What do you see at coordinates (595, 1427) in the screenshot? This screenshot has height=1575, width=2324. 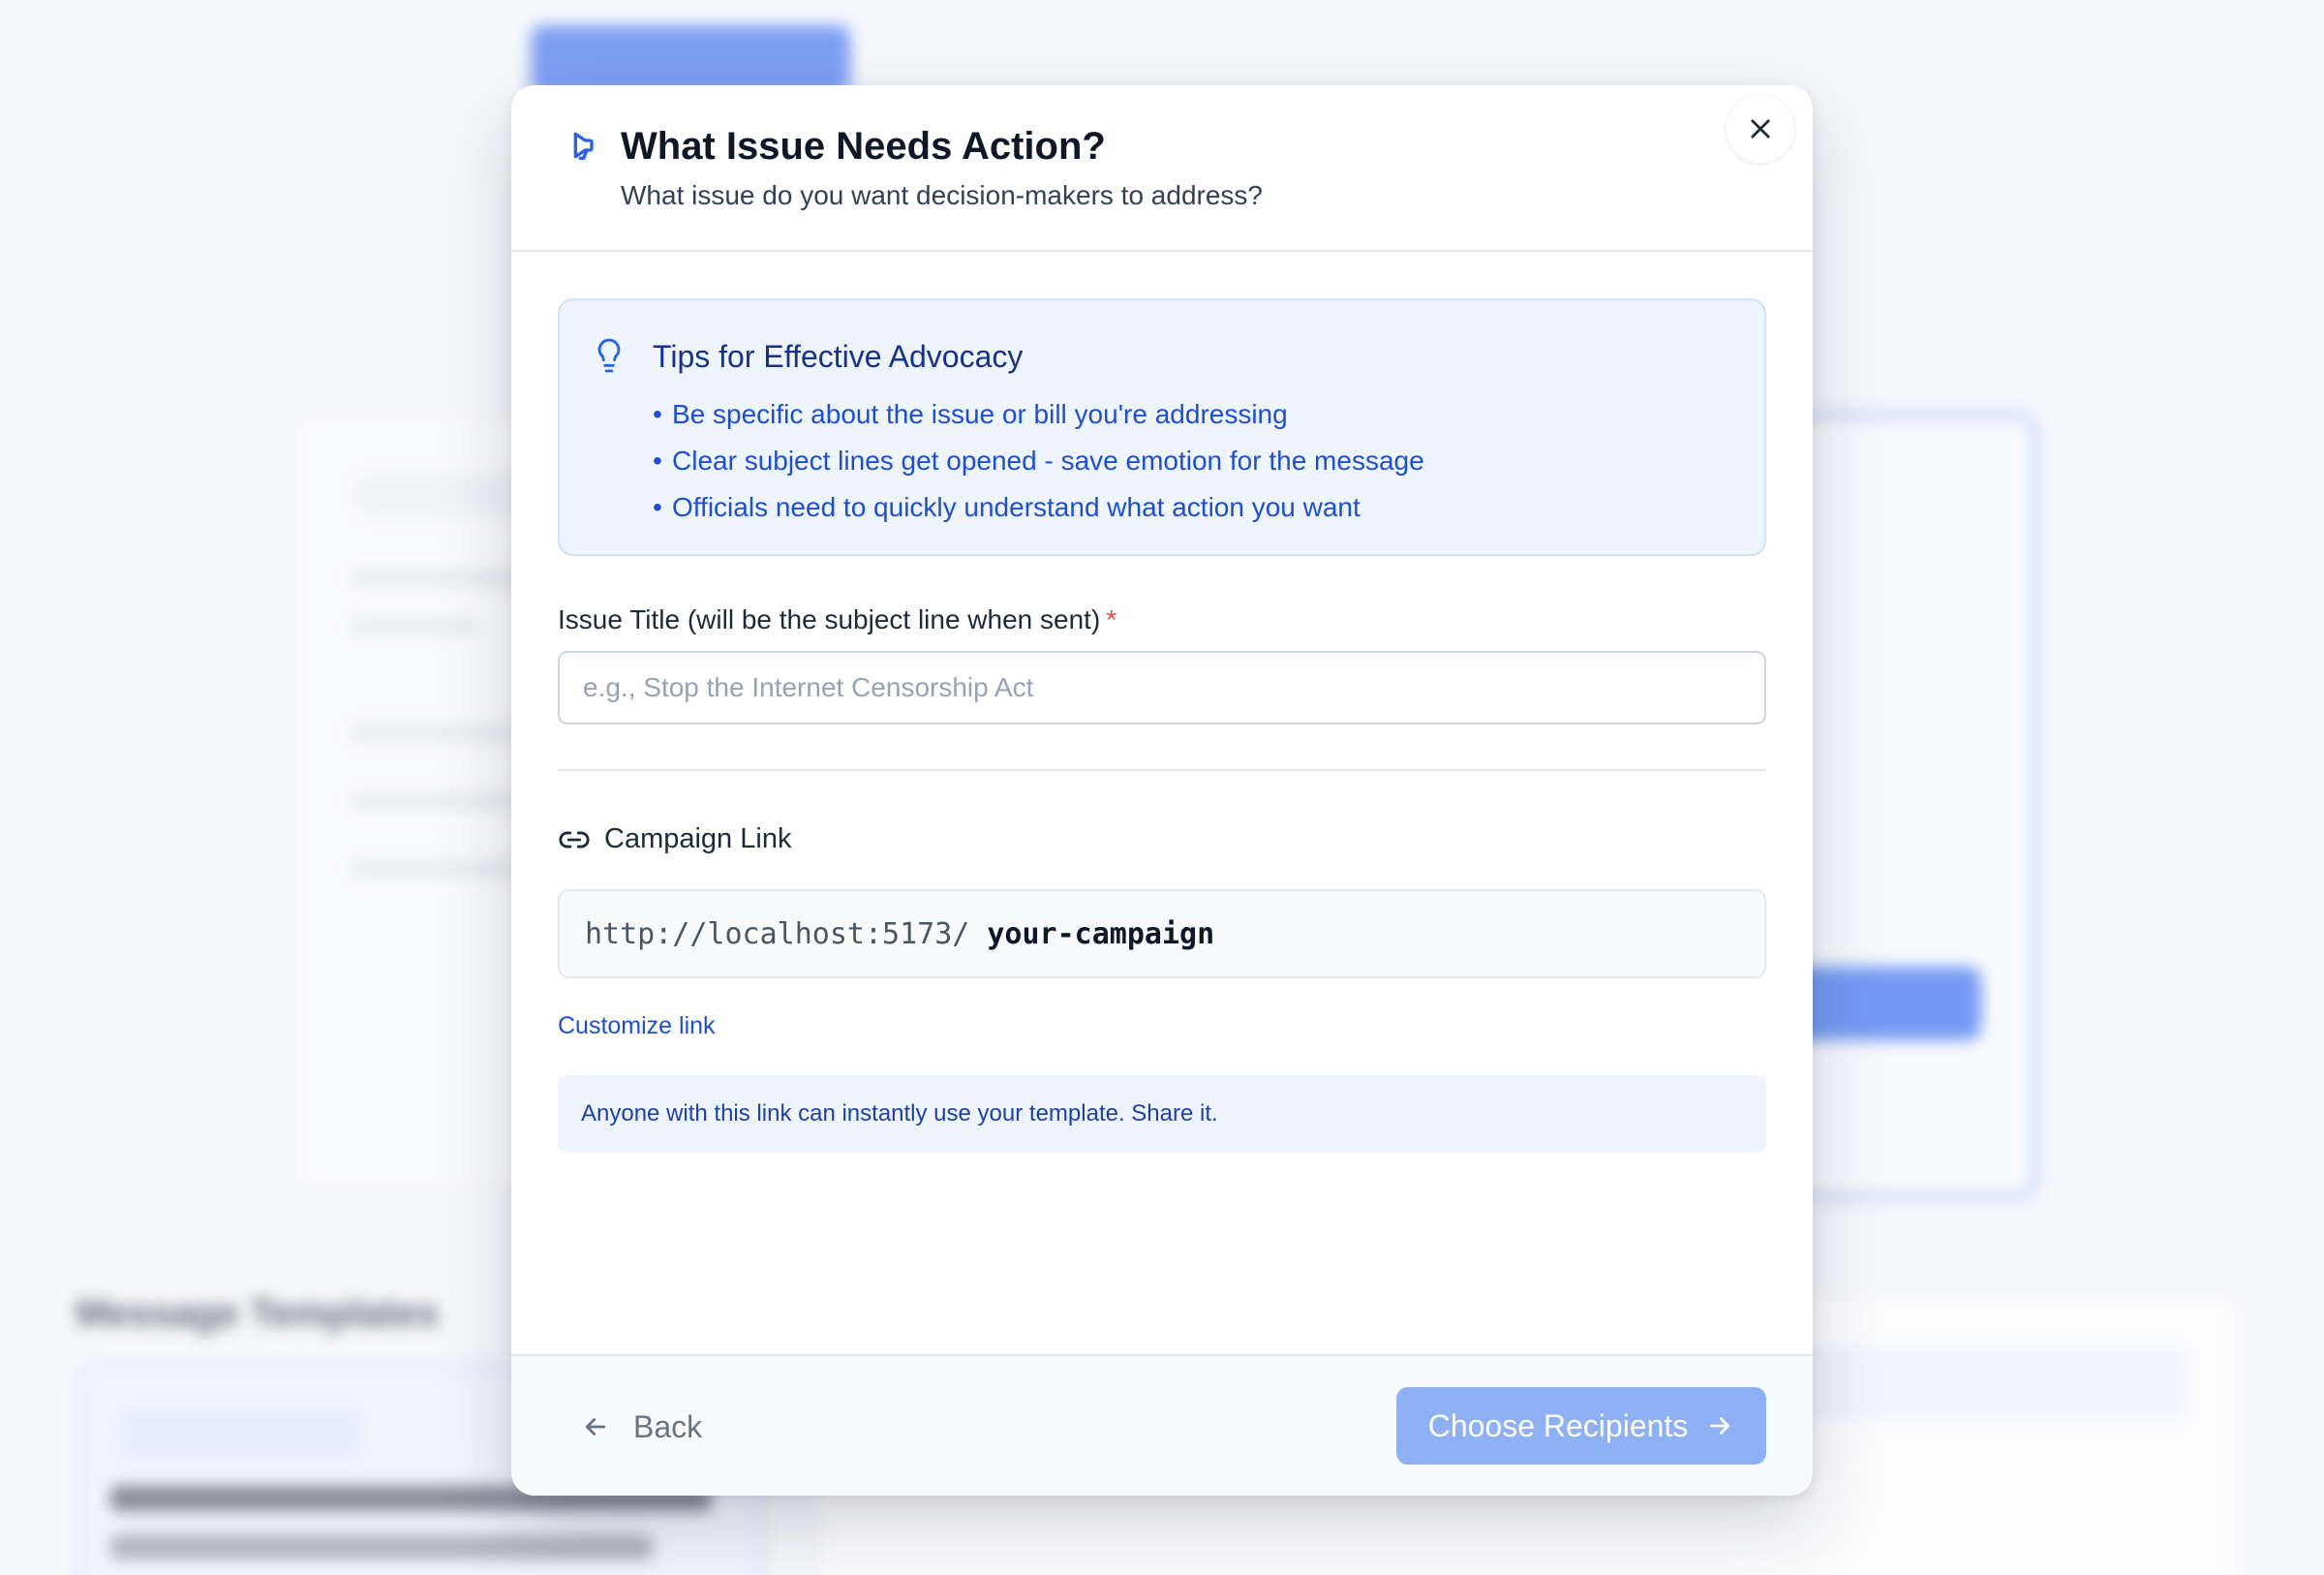 I see `arrow-left-icon` at bounding box center [595, 1427].